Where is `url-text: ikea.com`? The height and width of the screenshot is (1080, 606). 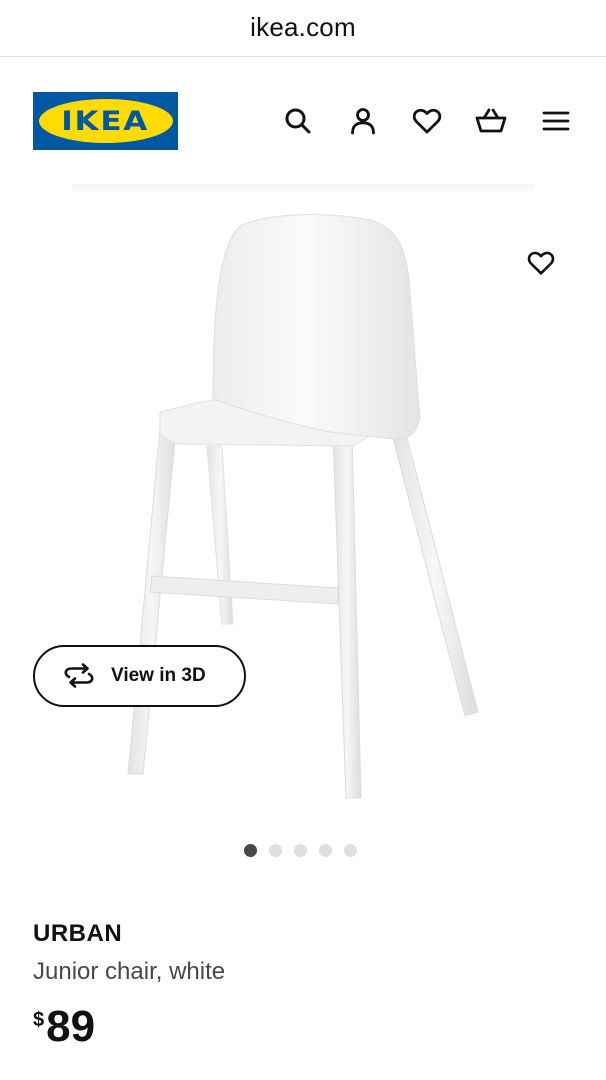 url-text: ikea.com is located at coordinates (303, 27).